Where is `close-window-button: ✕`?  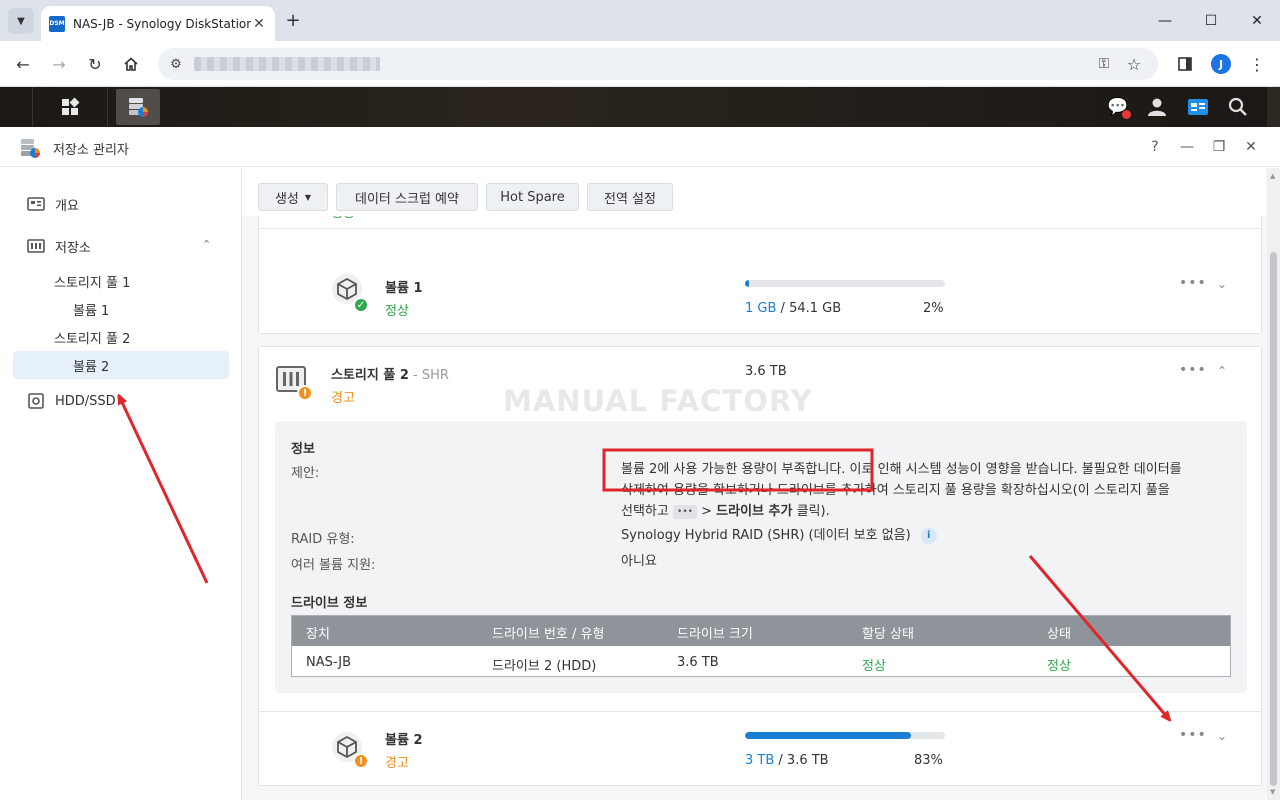 close-window-button: ✕ is located at coordinates (1257, 20).